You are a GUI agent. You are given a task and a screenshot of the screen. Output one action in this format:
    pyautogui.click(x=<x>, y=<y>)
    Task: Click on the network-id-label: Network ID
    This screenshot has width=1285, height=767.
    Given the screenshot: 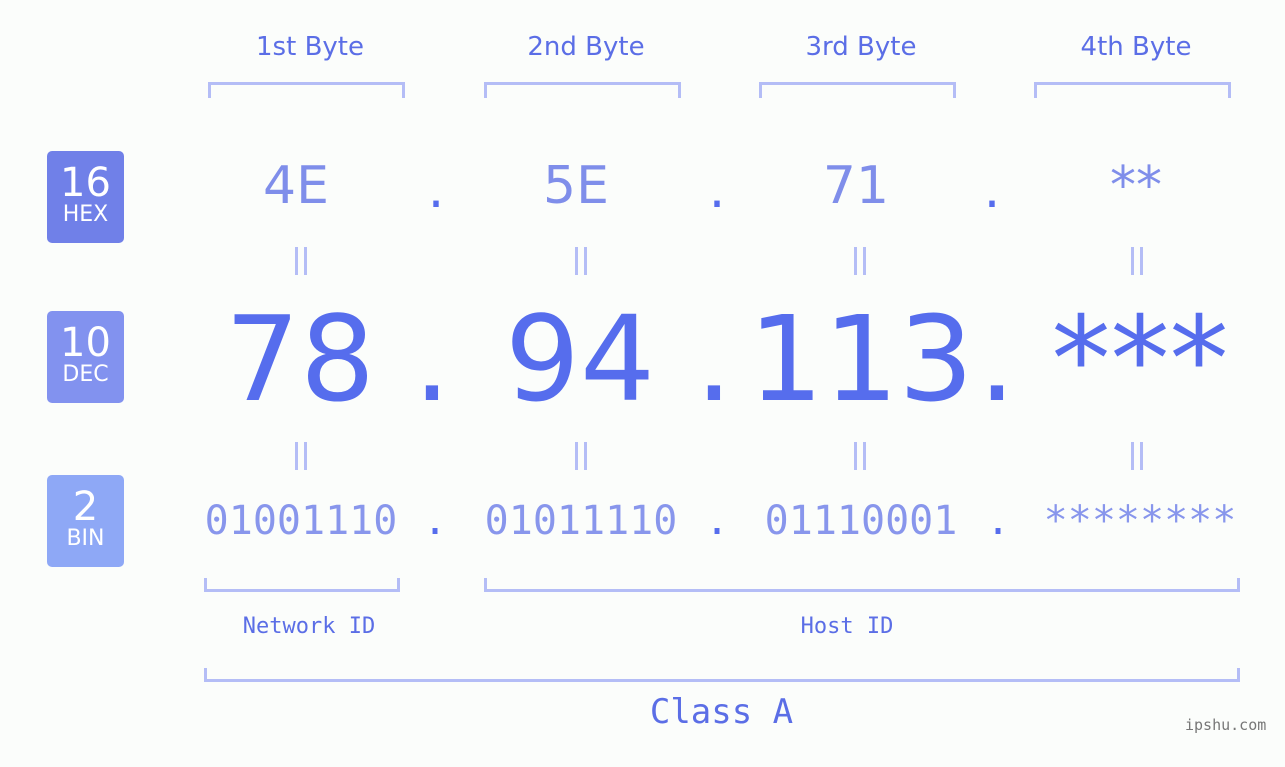 What is the action you would take?
    pyautogui.click(x=309, y=626)
    